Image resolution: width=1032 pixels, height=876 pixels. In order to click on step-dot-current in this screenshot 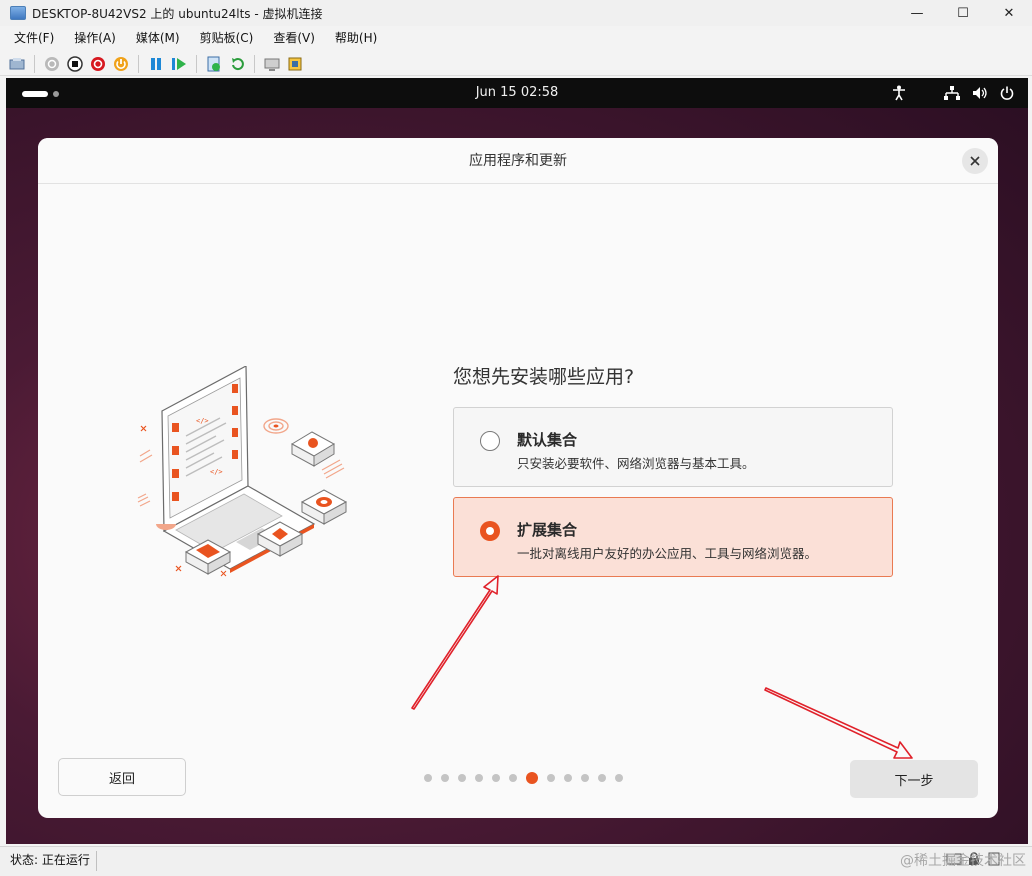, I will do `click(532, 778)`.